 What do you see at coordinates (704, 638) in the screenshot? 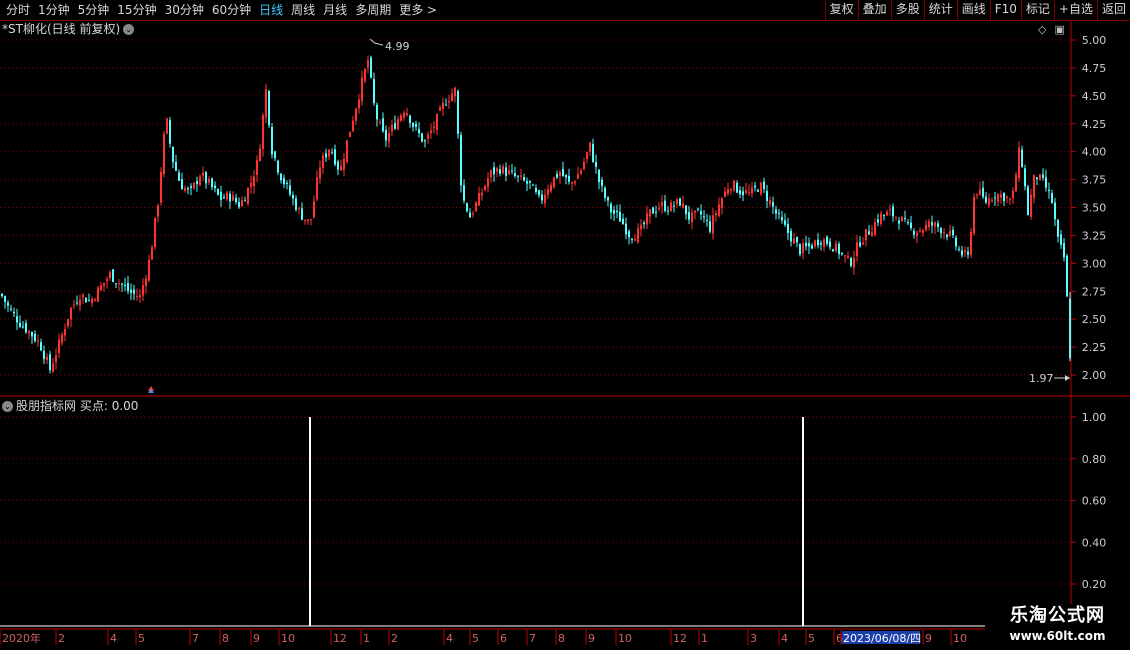
I see `time-tick-label: 1` at bounding box center [704, 638].